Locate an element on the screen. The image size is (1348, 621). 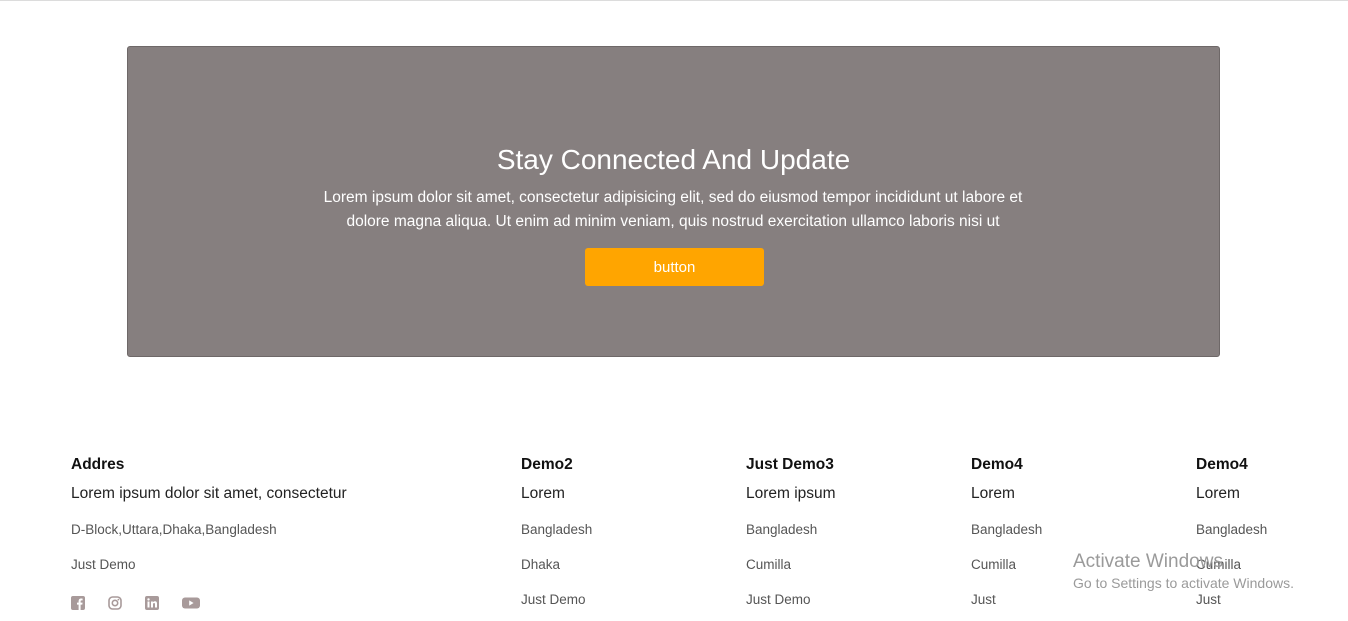
instagram-icon is located at coordinates (116, 604).